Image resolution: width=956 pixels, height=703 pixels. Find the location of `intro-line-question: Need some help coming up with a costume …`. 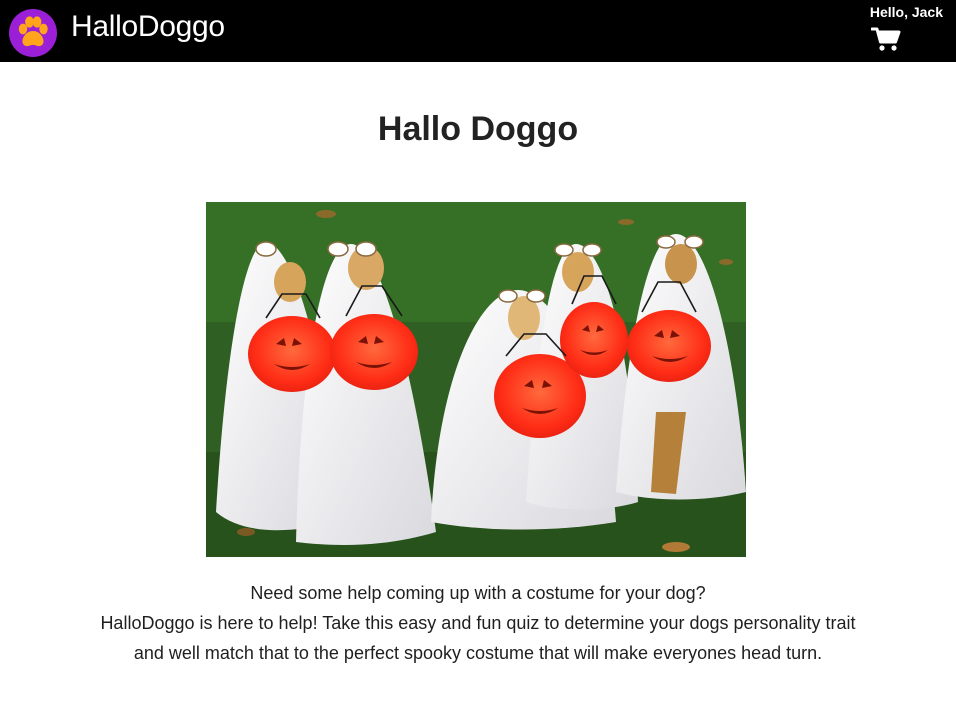

intro-line-question: Need some help coming up with a costume … is located at coordinates (478, 593).